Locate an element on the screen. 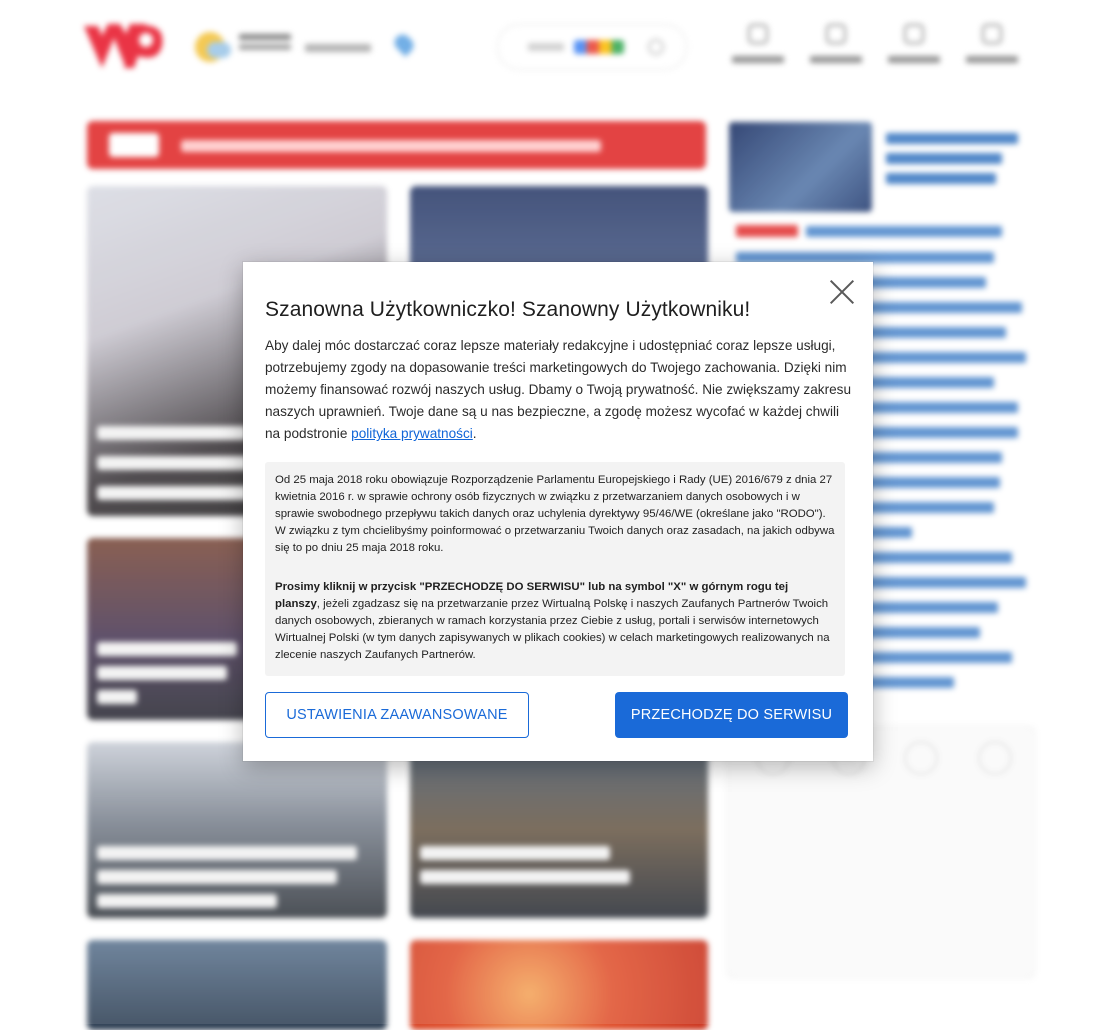 The image size is (1115, 1030). intro-end: . is located at coordinates (474, 433).